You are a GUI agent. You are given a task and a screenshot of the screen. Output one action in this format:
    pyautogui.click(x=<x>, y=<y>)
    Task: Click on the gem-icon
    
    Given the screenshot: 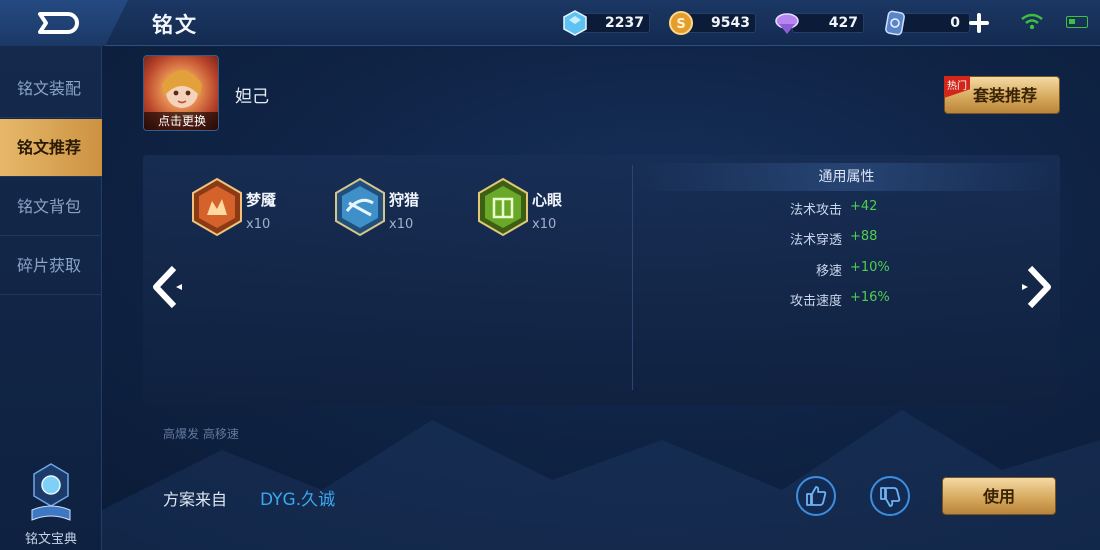 What is the action you would take?
    pyautogui.click(x=787, y=23)
    